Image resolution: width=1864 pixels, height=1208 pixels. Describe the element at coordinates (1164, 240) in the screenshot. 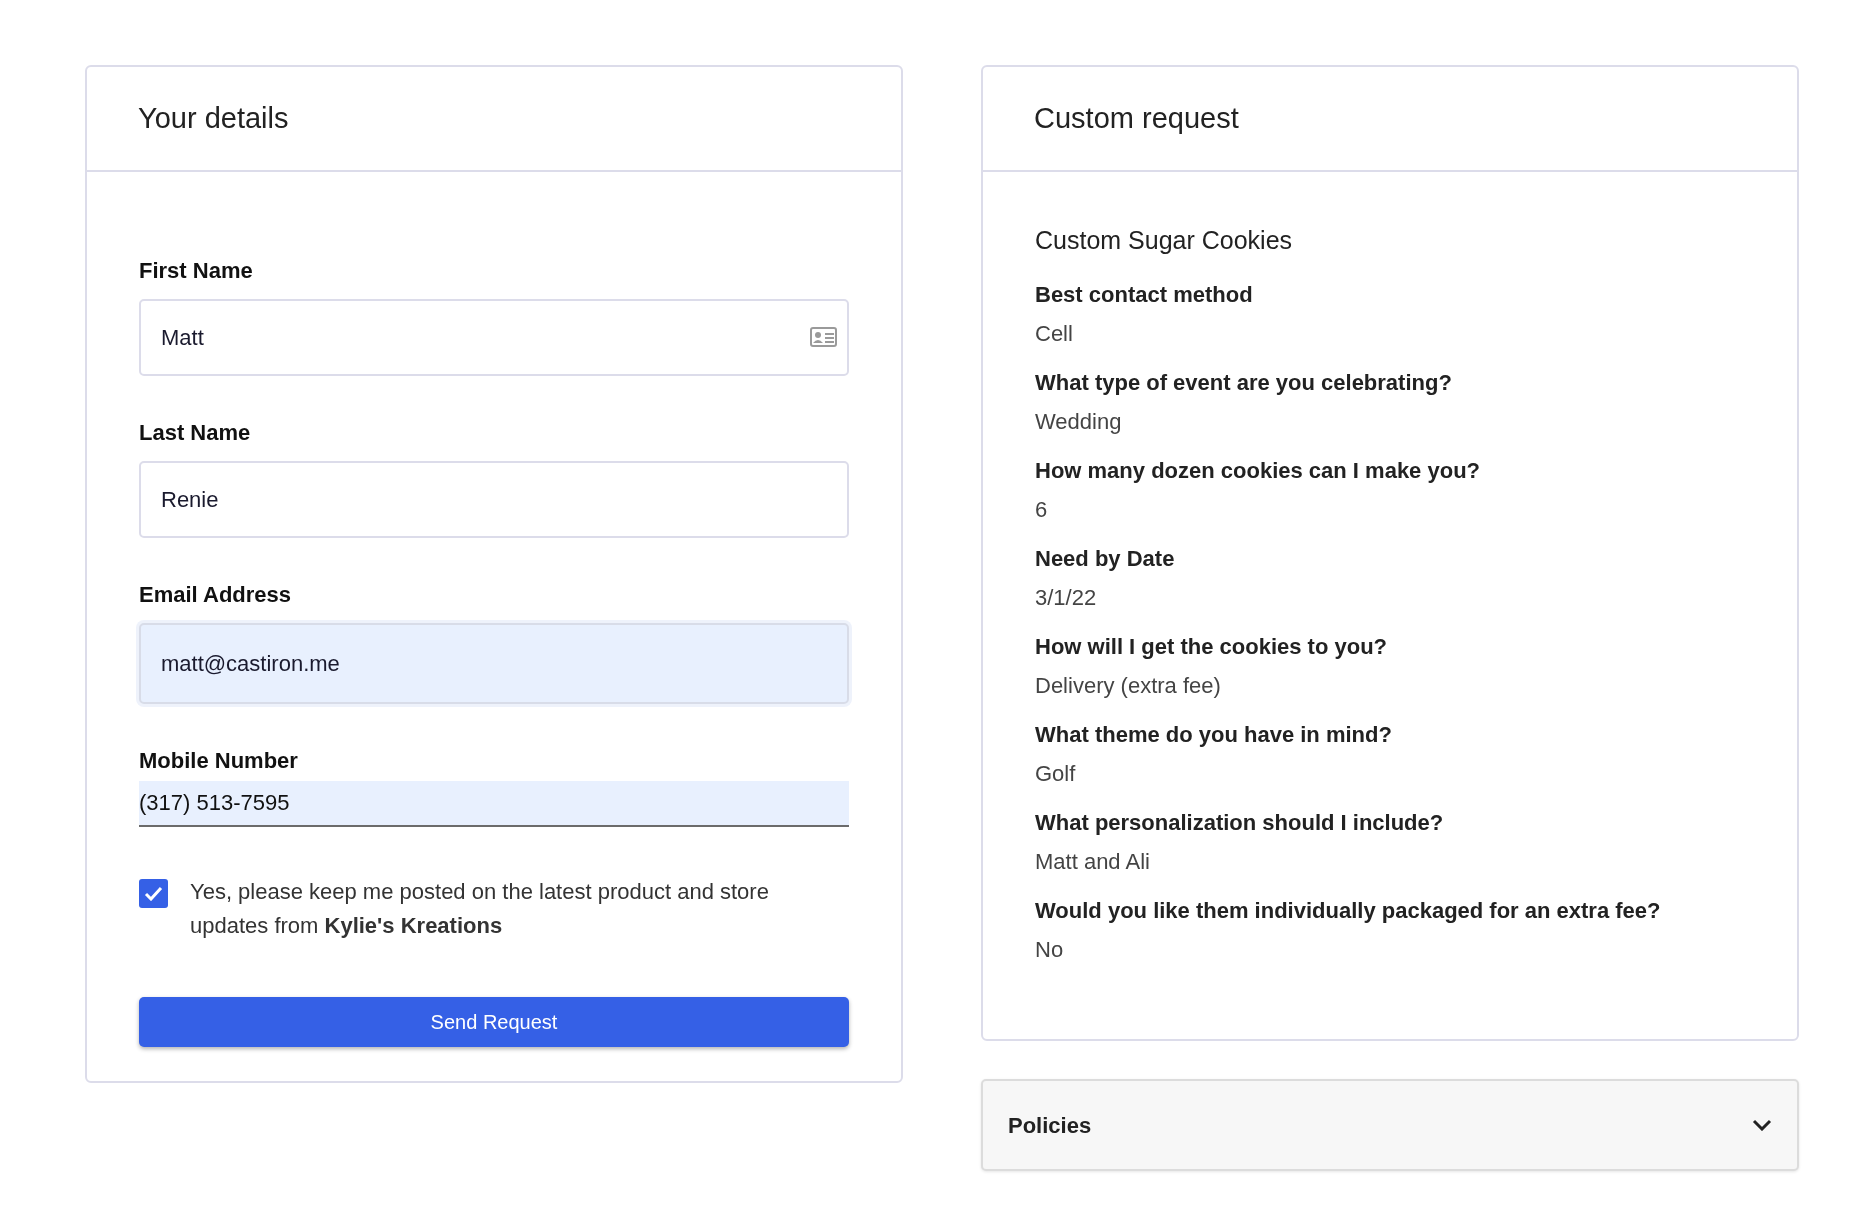

I see `product-name: Custom Sugar Cookies` at that location.